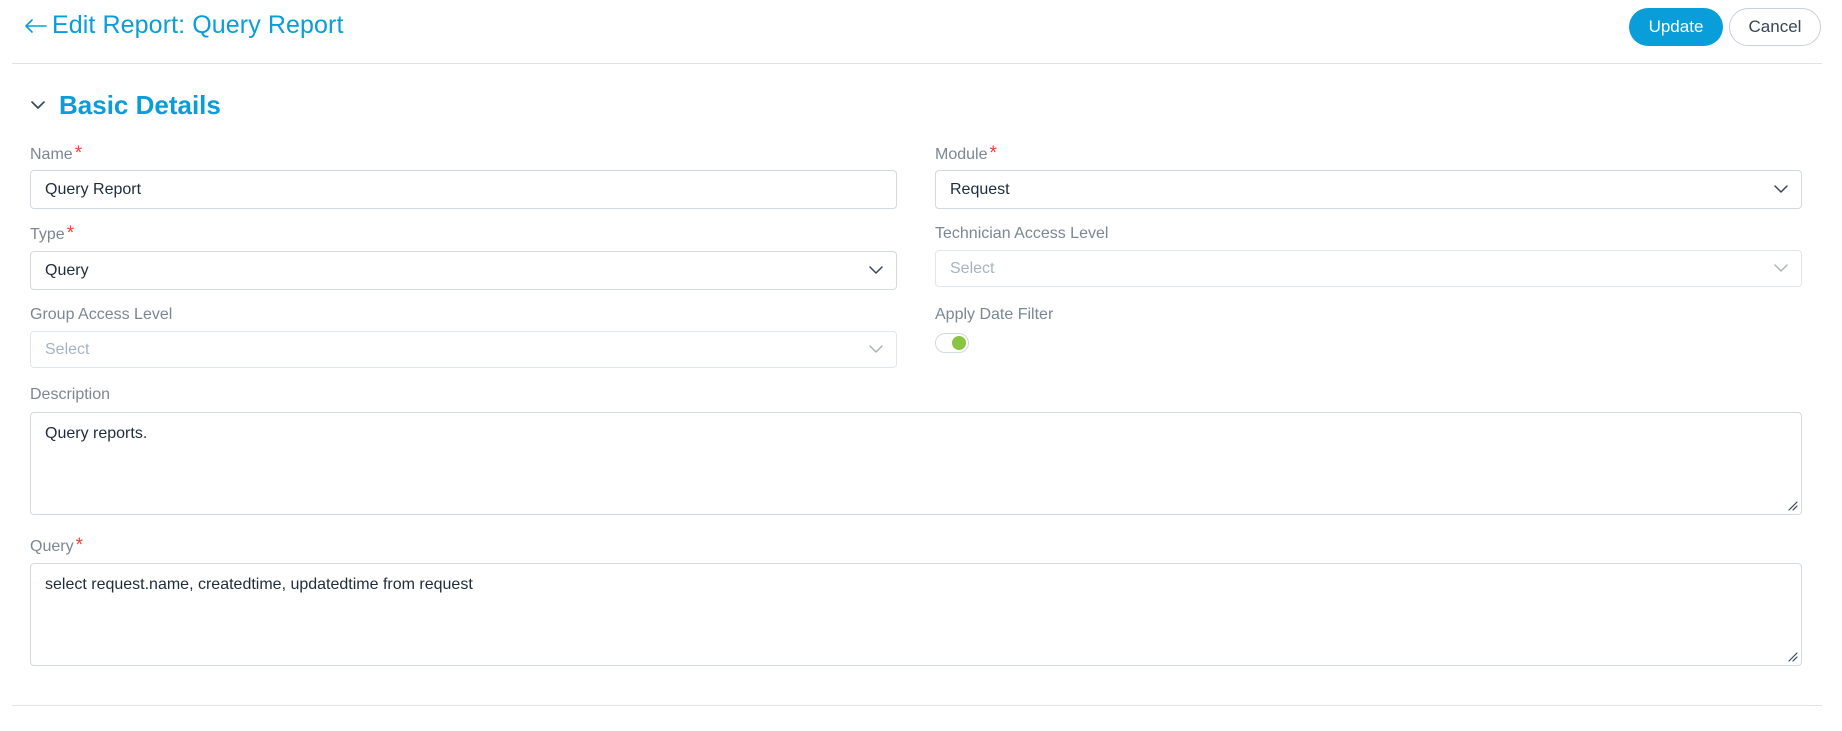 The width and height of the screenshot is (1842, 731). Describe the element at coordinates (1676, 27) in the screenshot. I see `update-button: Update` at that location.